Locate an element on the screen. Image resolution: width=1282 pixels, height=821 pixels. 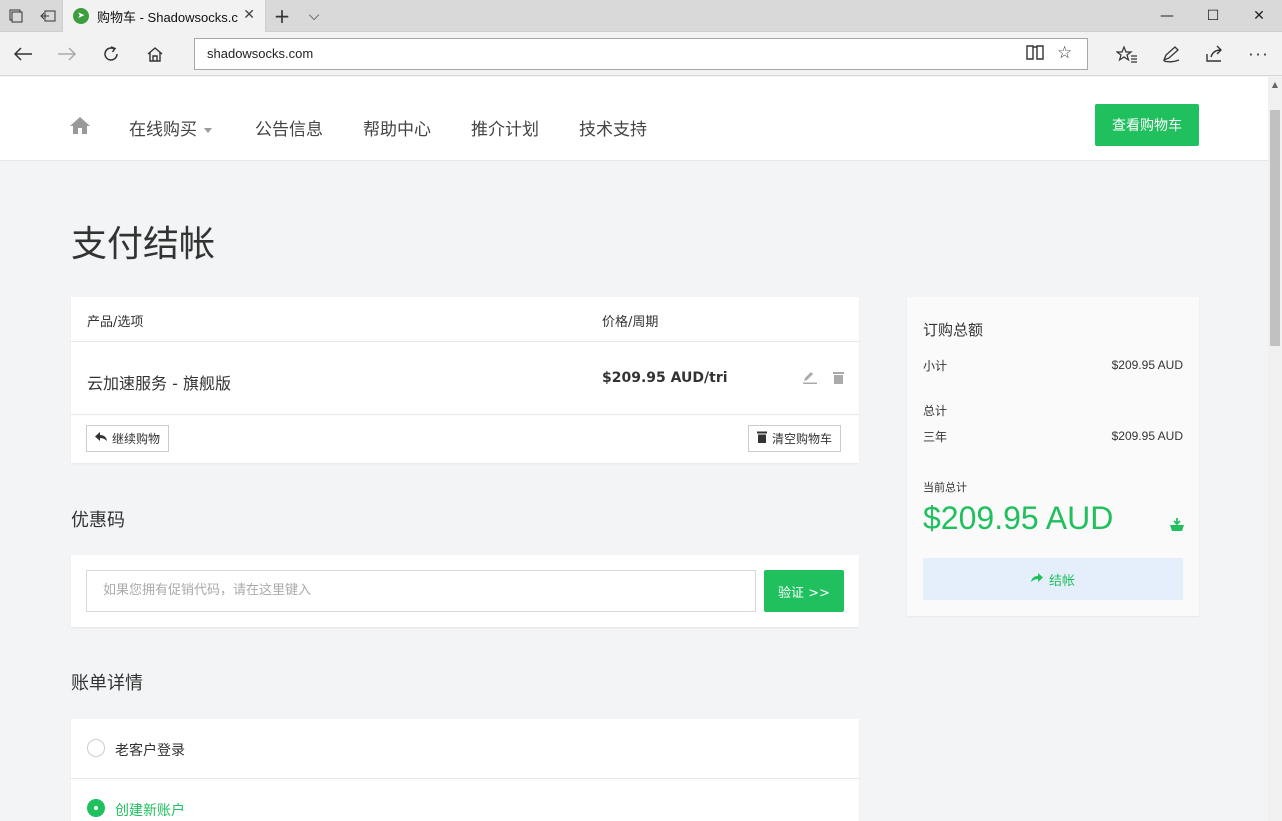
period-label: 三年 is located at coordinates (935, 437).